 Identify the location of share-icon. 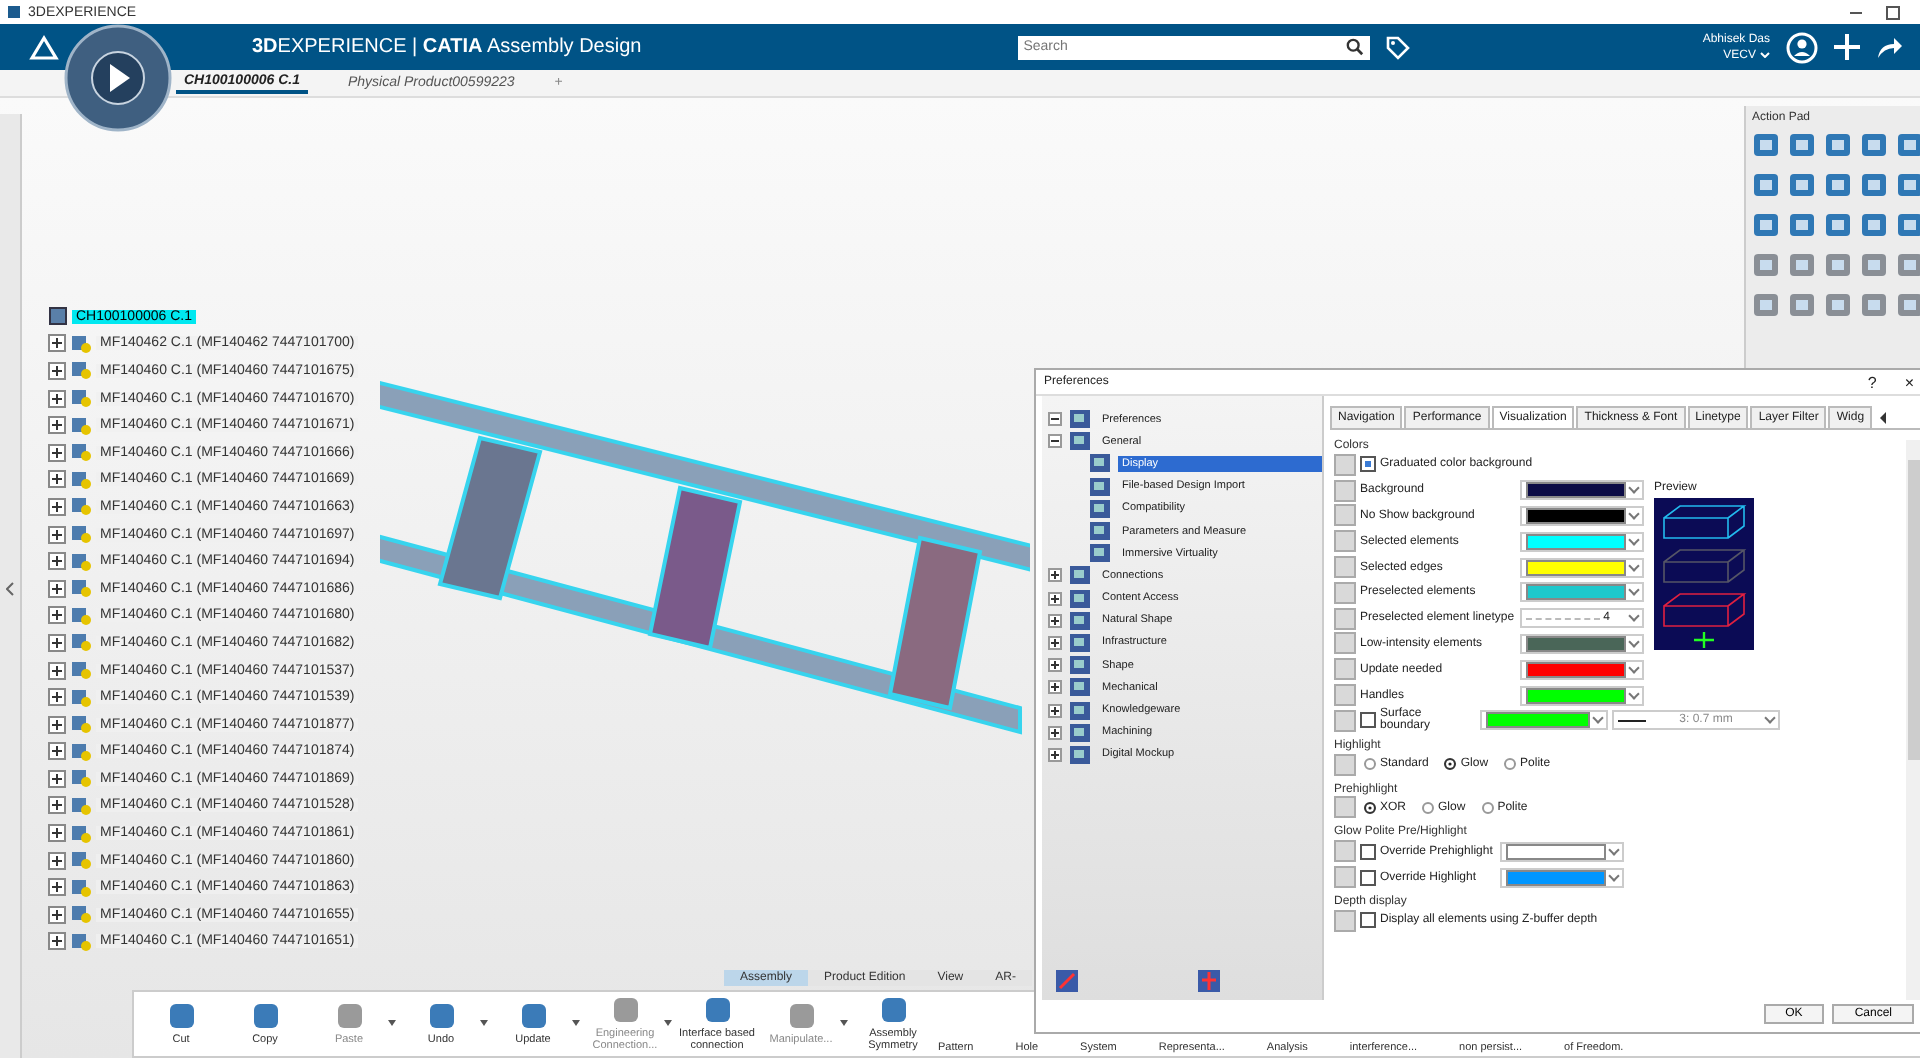
(1890, 47).